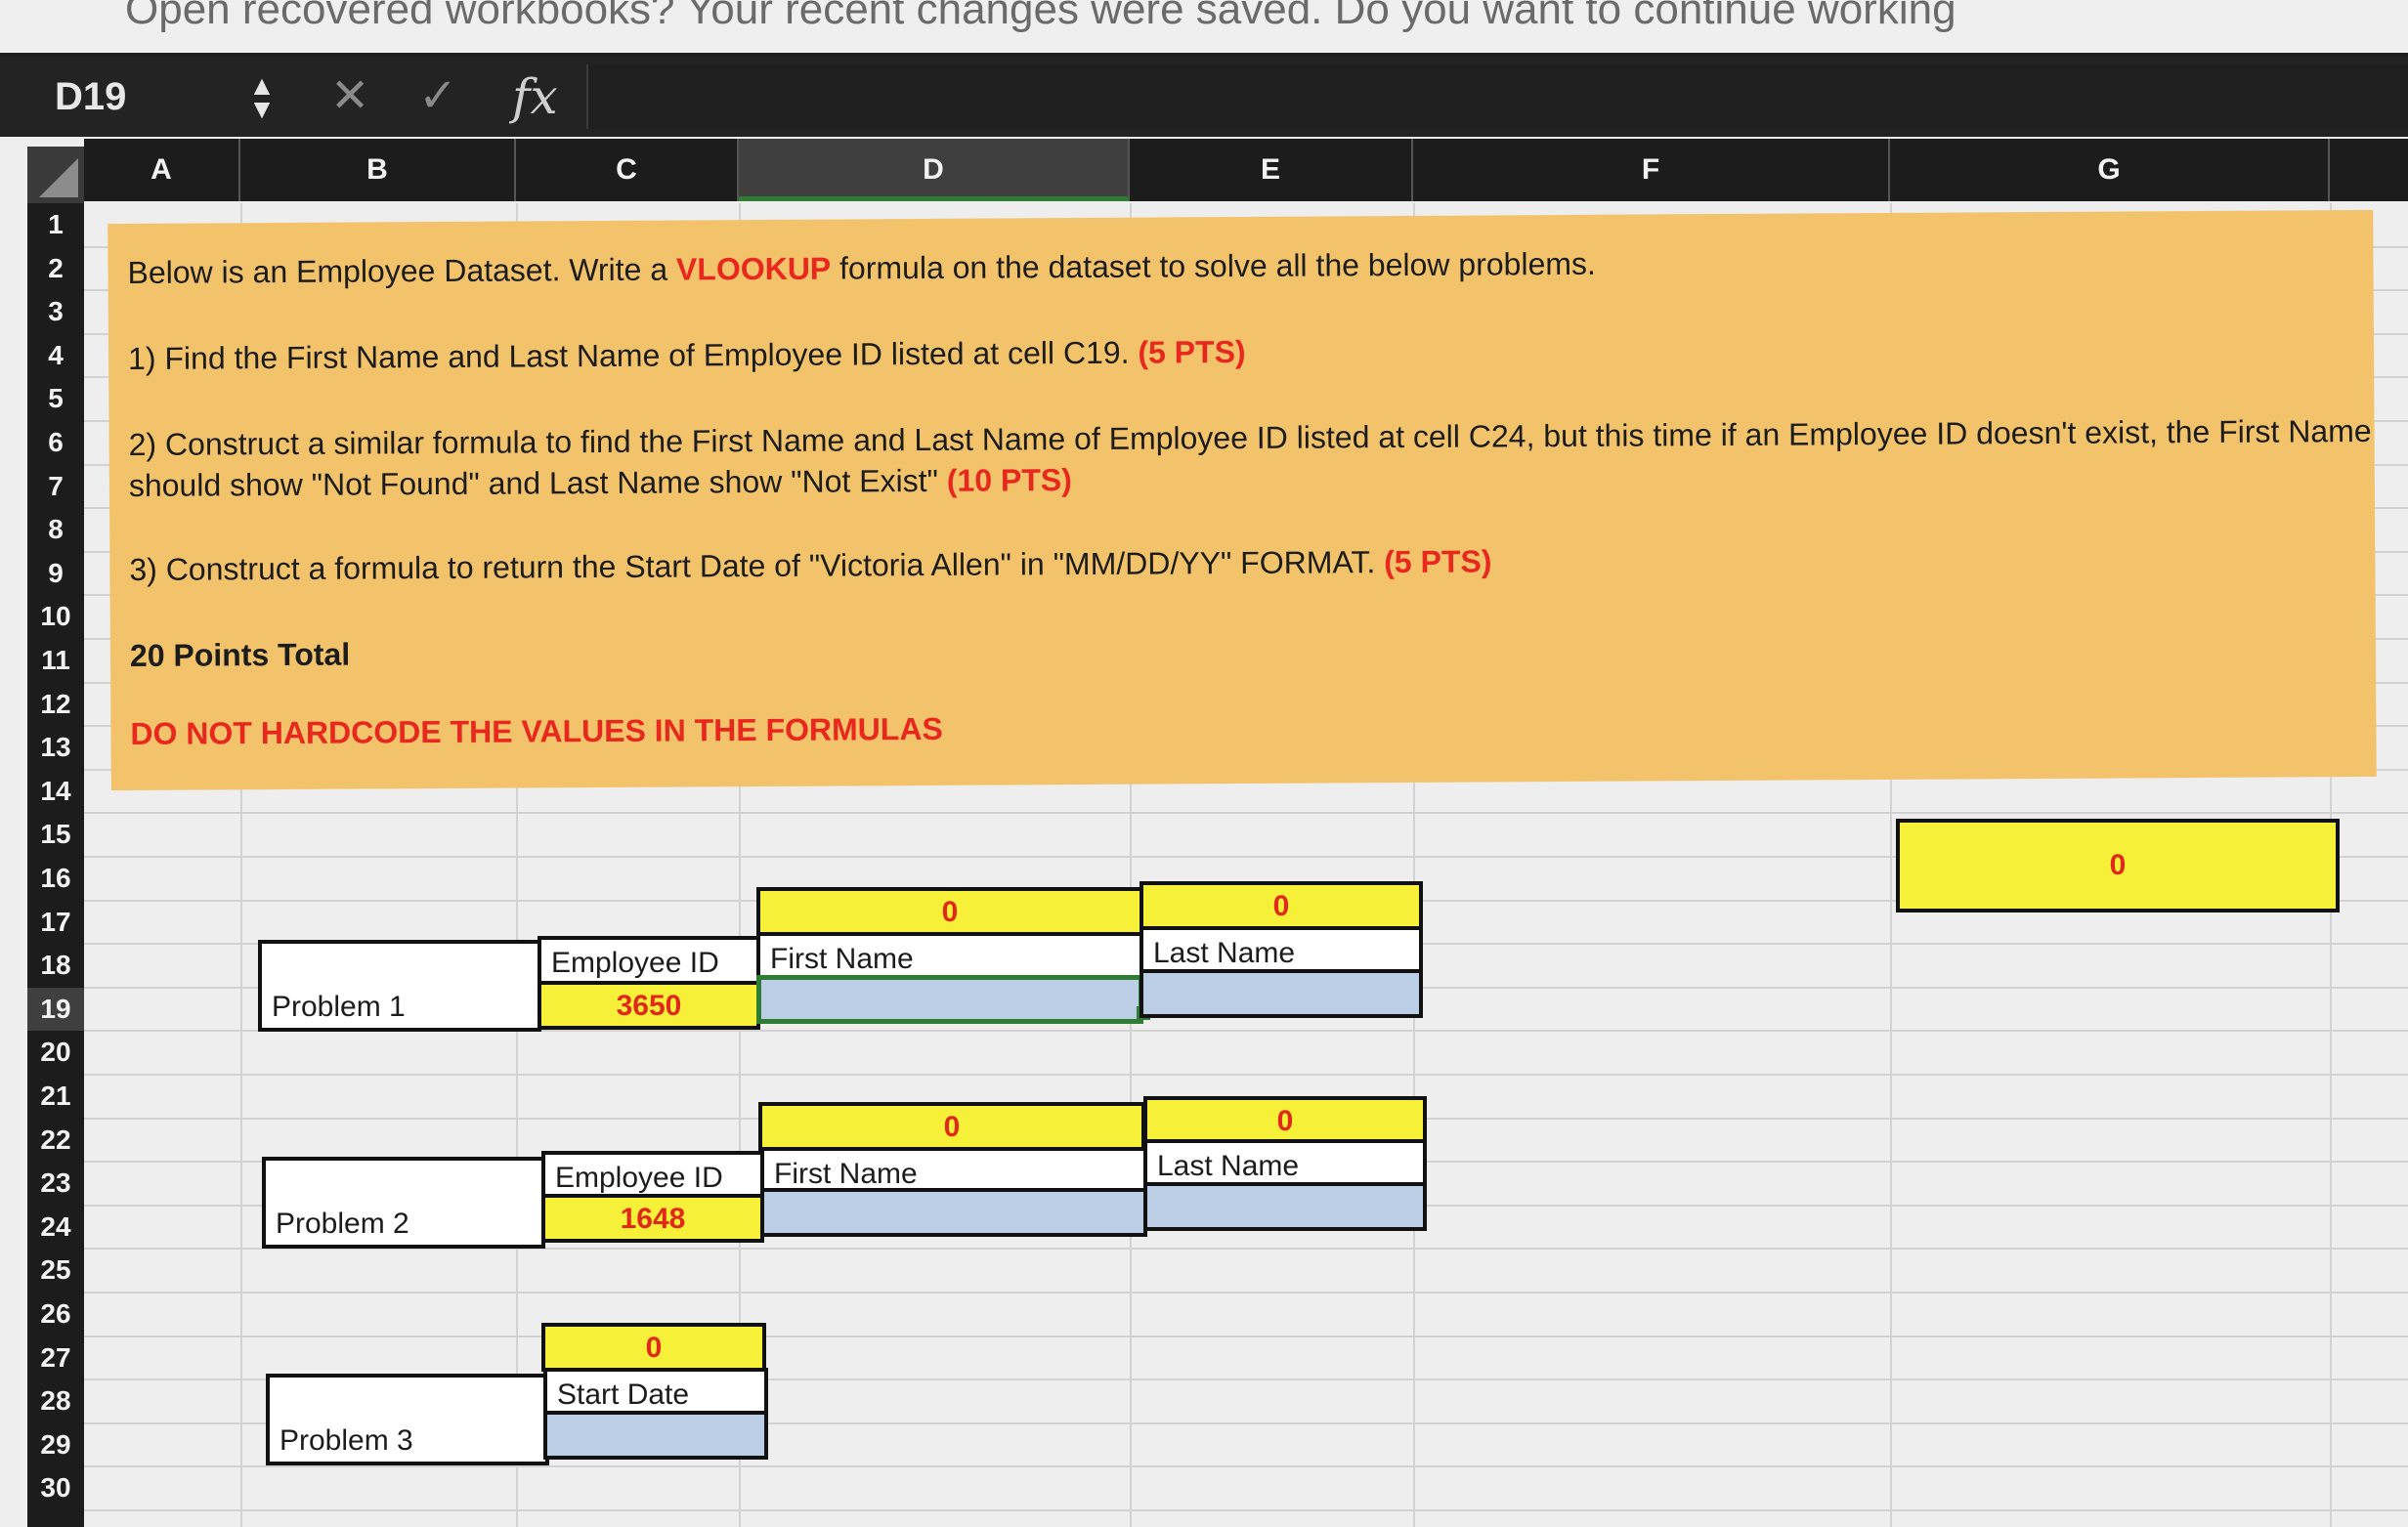  I want to click on problem2-first-name-answer, so click(954, 1212).